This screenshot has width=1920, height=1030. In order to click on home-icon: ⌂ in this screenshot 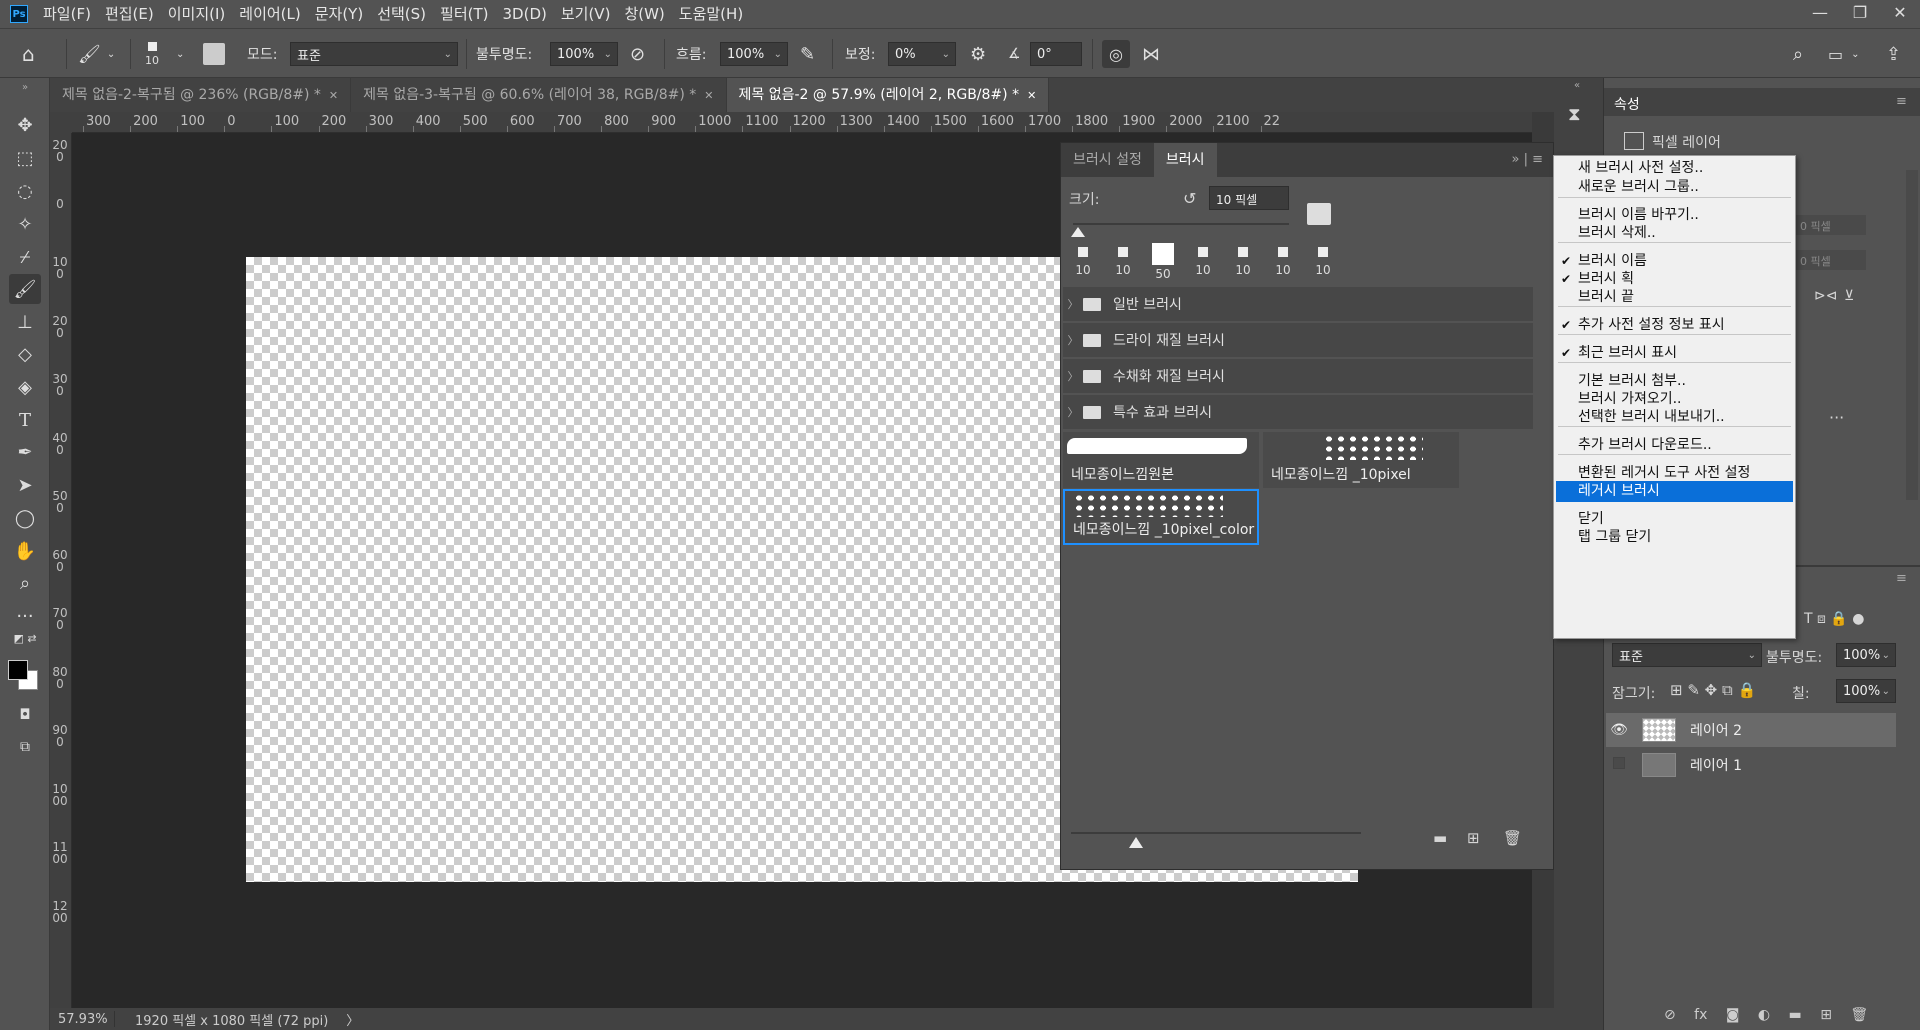, I will do `click(28, 54)`.